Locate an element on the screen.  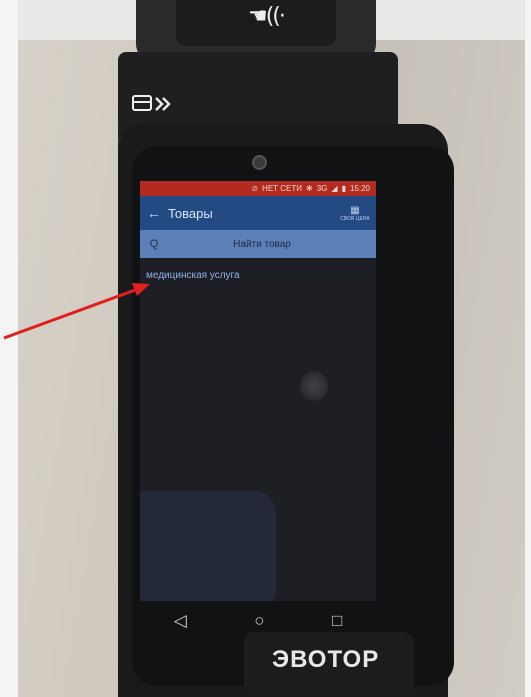
fingerprint-smudge is located at coordinates (314, 386).